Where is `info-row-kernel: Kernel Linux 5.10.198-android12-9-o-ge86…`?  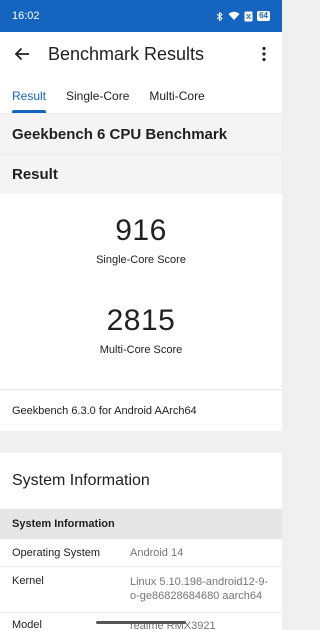 info-row-kernel: Kernel Linux 5.10.198-android12-9-o-ge86… is located at coordinates (141, 590).